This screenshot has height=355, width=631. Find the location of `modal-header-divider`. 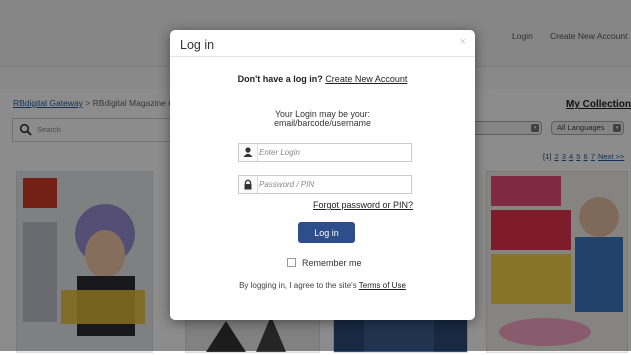

modal-header-divider is located at coordinates (322, 56).